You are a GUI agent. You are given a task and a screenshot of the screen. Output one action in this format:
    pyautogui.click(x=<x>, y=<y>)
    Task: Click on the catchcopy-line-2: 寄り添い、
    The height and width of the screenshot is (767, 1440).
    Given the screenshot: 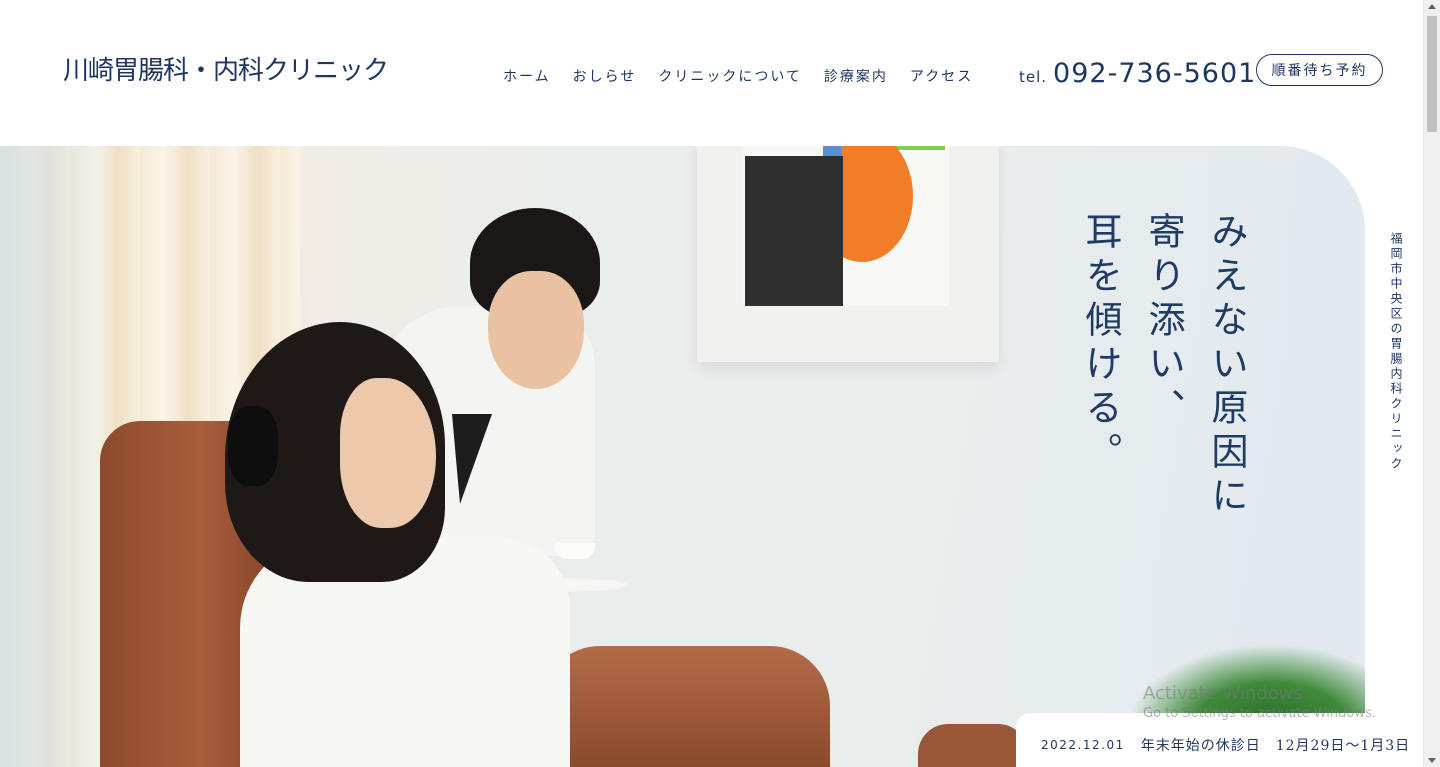 What is the action you would take?
    pyautogui.click(x=1163, y=322)
    